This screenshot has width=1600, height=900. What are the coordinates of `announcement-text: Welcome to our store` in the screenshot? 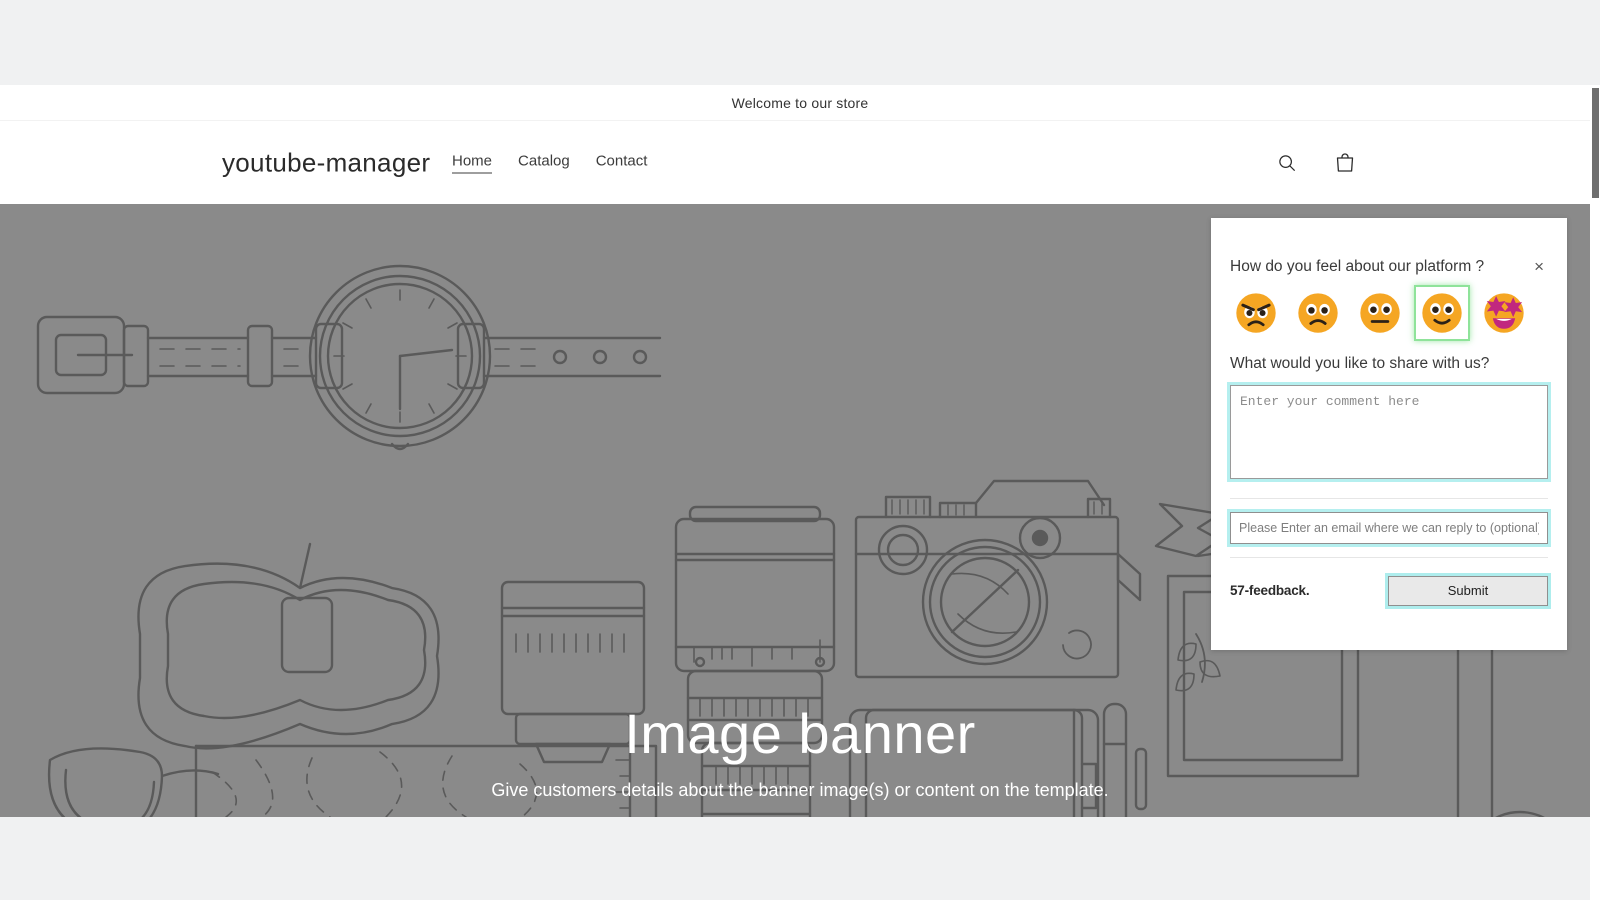 It's located at (800, 102).